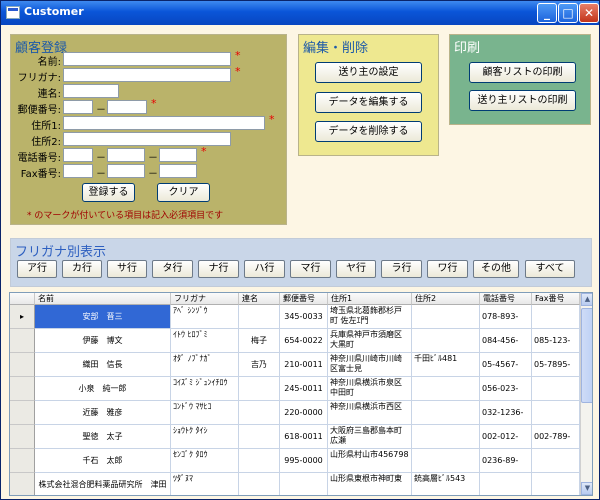  Describe the element at coordinates (304, 341) in the screenshot. I see `cell-zip: 654-0022` at that location.